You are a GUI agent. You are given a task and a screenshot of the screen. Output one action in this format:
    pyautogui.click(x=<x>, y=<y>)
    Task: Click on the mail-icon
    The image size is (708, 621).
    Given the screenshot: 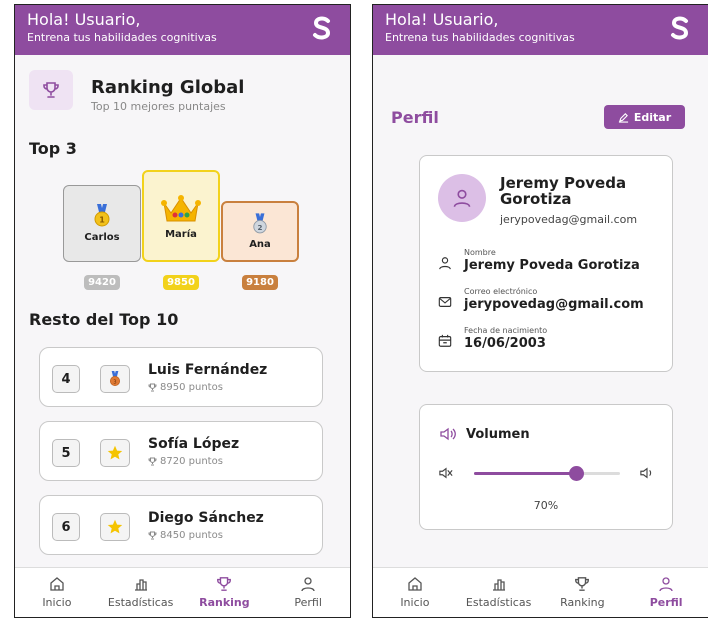 What is the action you would take?
    pyautogui.click(x=445, y=302)
    